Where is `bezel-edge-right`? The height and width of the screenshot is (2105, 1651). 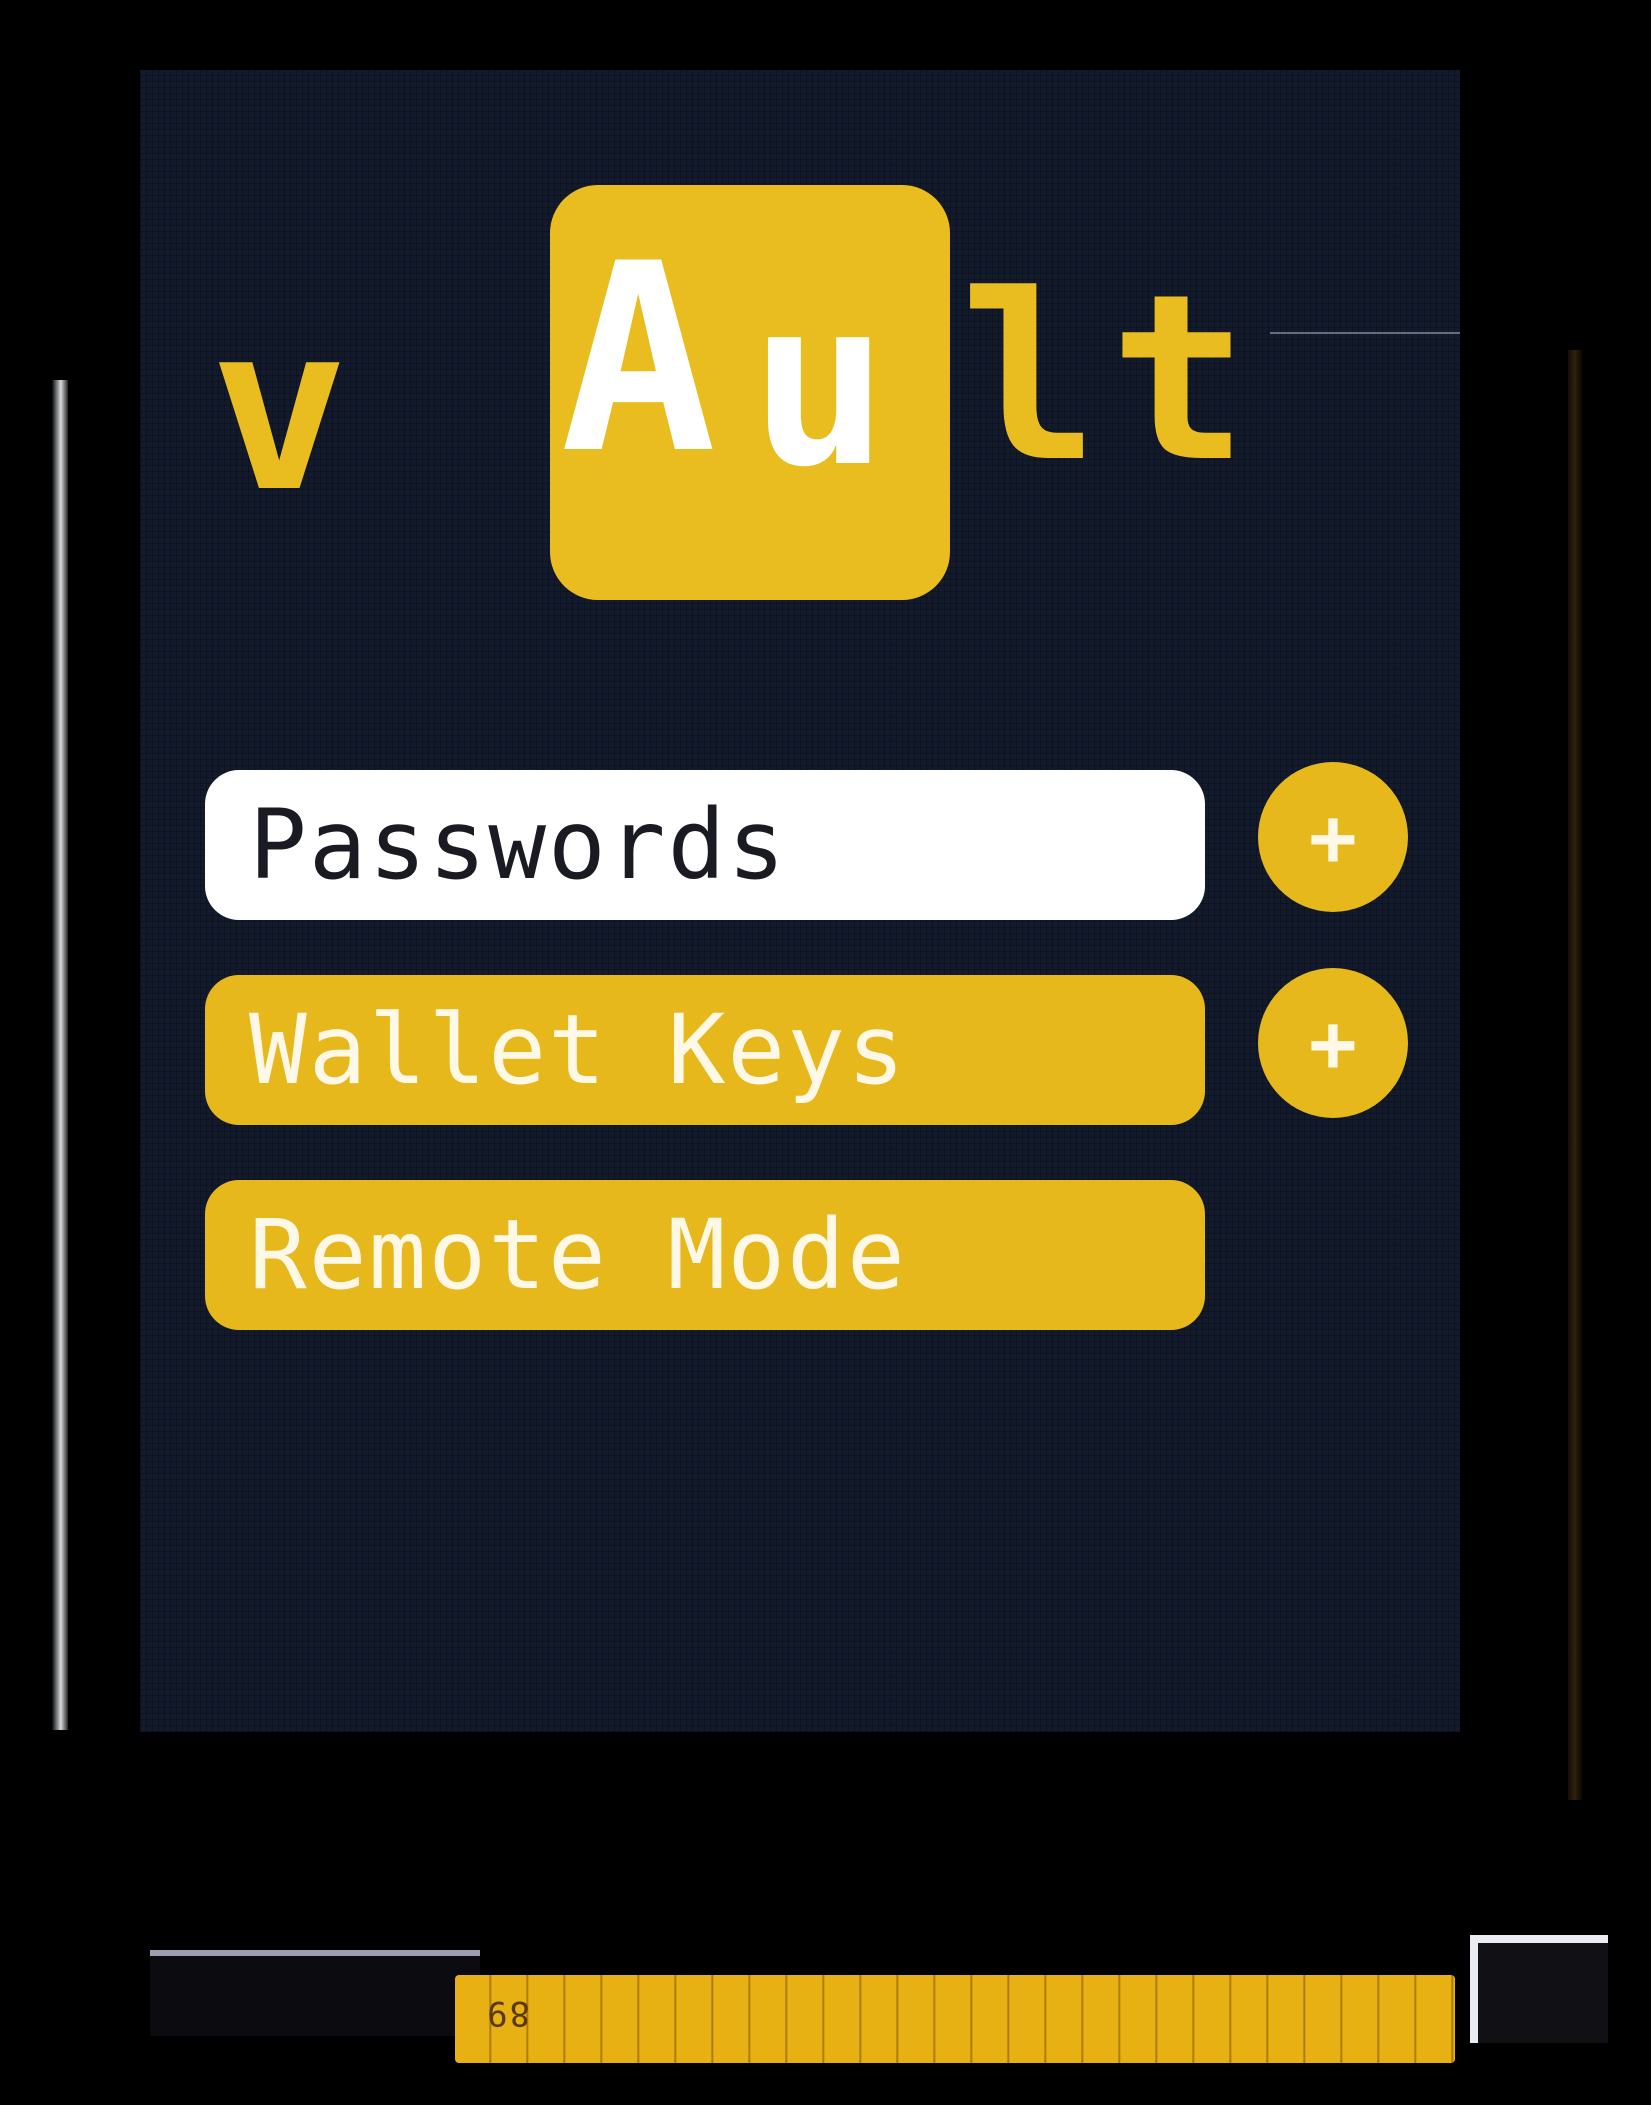 bezel-edge-right is located at coordinates (1575, 1075).